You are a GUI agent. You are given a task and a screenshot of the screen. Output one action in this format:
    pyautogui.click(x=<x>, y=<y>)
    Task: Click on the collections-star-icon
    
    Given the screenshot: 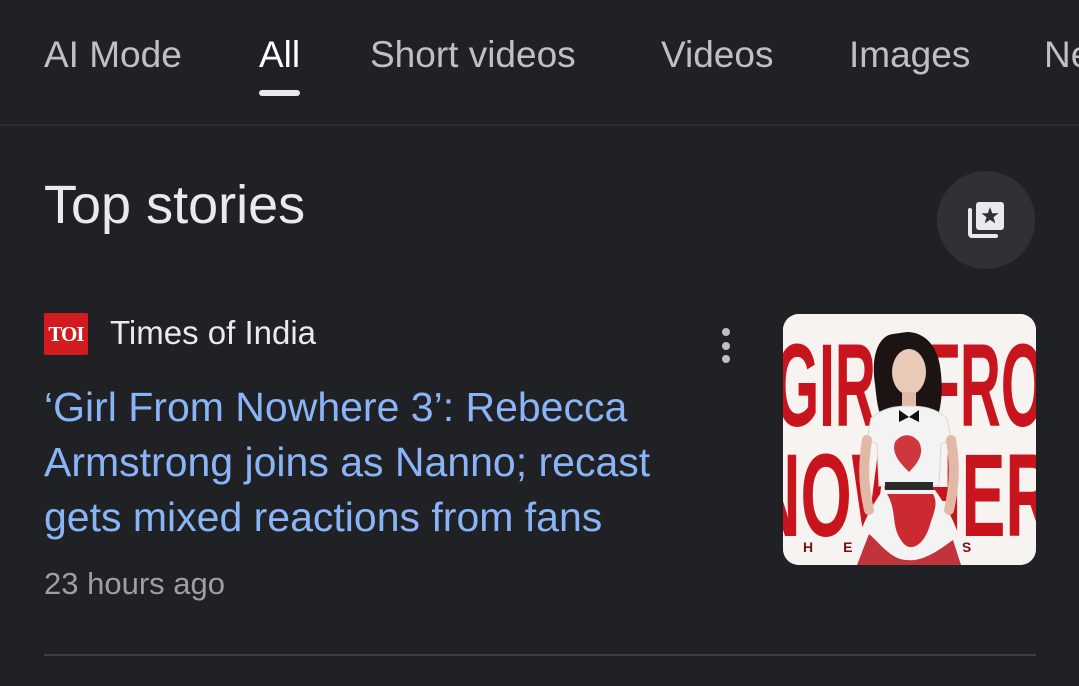 What is the action you would take?
    pyautogui.click(x=986, y=220)
    